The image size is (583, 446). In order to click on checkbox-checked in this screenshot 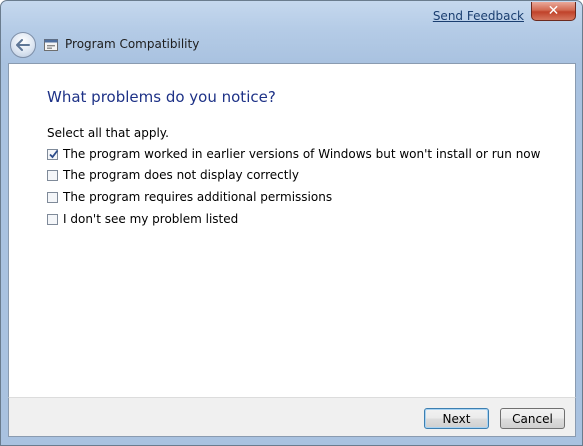, I will do `click(53, 154)`.